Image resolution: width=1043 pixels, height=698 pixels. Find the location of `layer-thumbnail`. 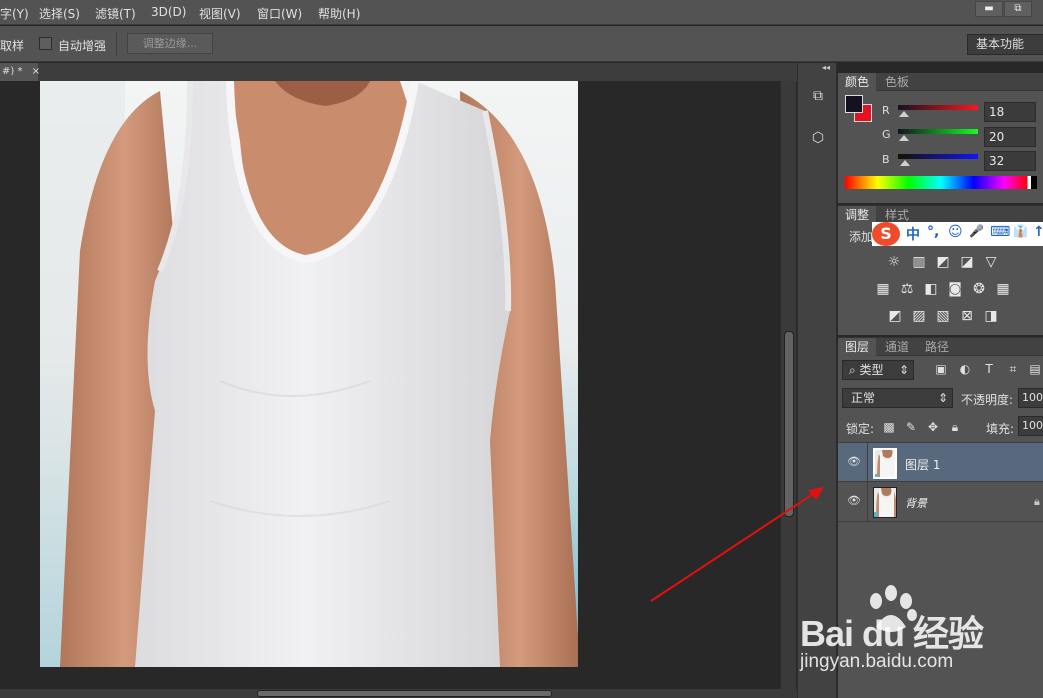

layer-thumbnail is located at coordinates (885, 502).